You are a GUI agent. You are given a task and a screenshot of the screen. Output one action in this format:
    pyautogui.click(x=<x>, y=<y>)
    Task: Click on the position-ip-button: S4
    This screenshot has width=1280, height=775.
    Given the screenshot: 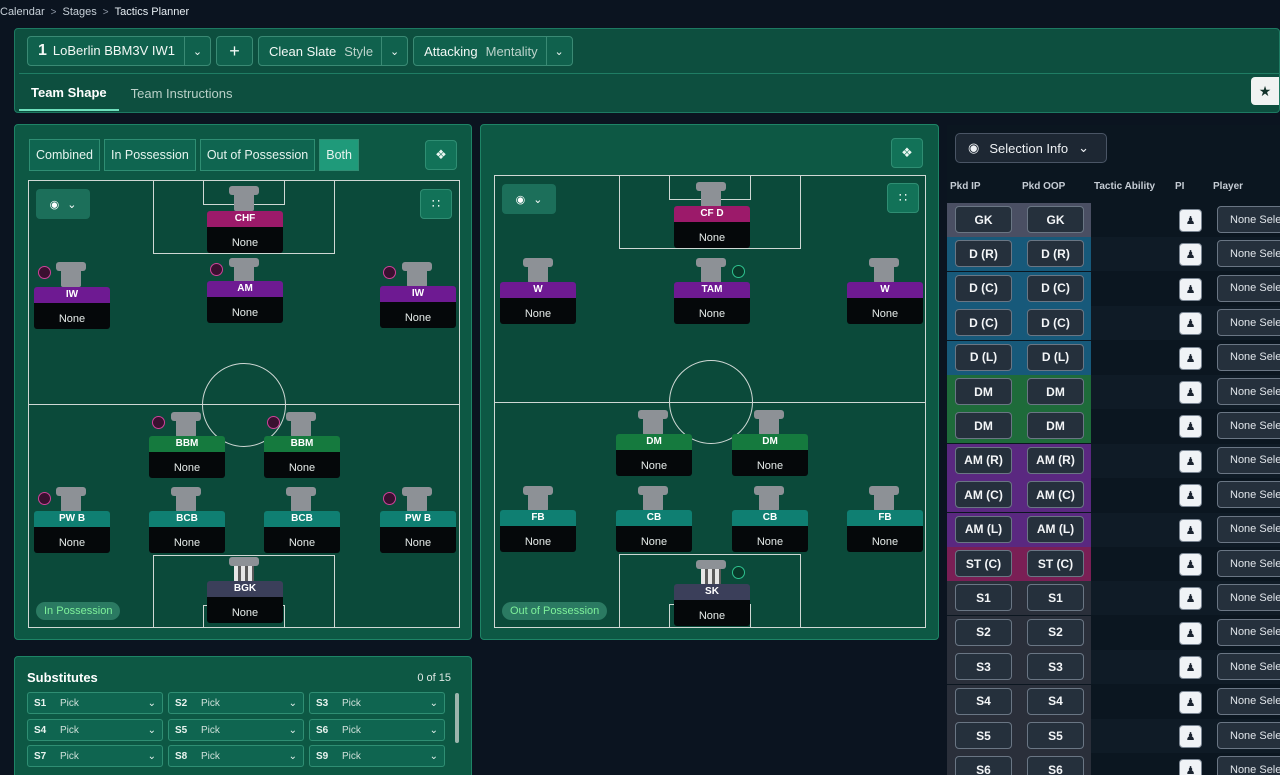 What is the action you would take?
    pyautogui.click(x=983, y=701)
    